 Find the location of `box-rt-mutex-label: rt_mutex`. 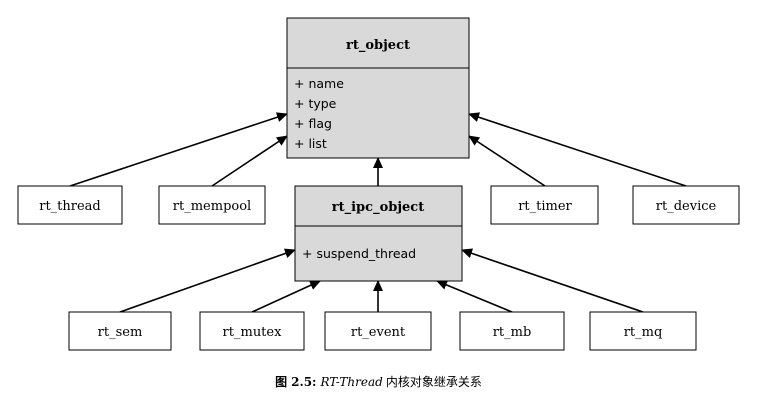

box-rt-mutex-label: rt_mutex is located at coordinates (253, 332).